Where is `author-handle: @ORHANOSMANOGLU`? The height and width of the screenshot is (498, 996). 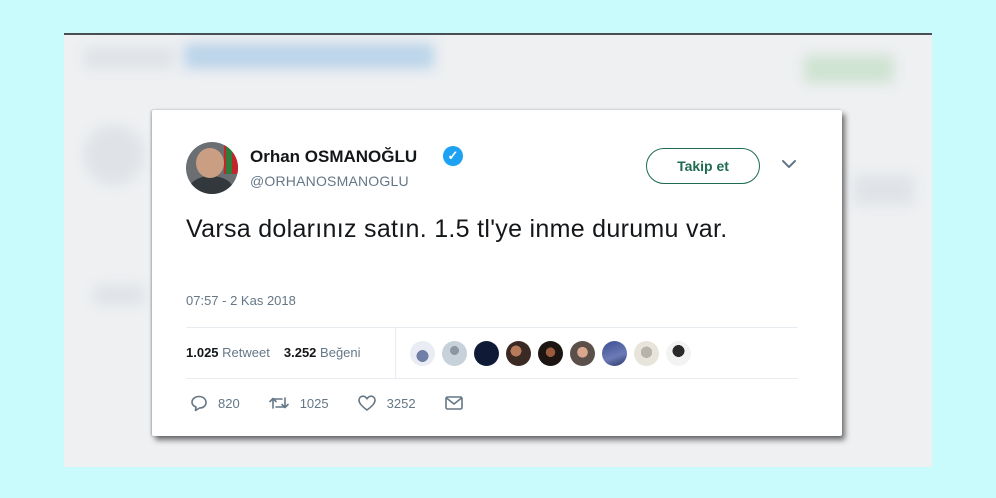
author-handle: @ORHANOSMANOGLU is located at coordinates (329, 181).